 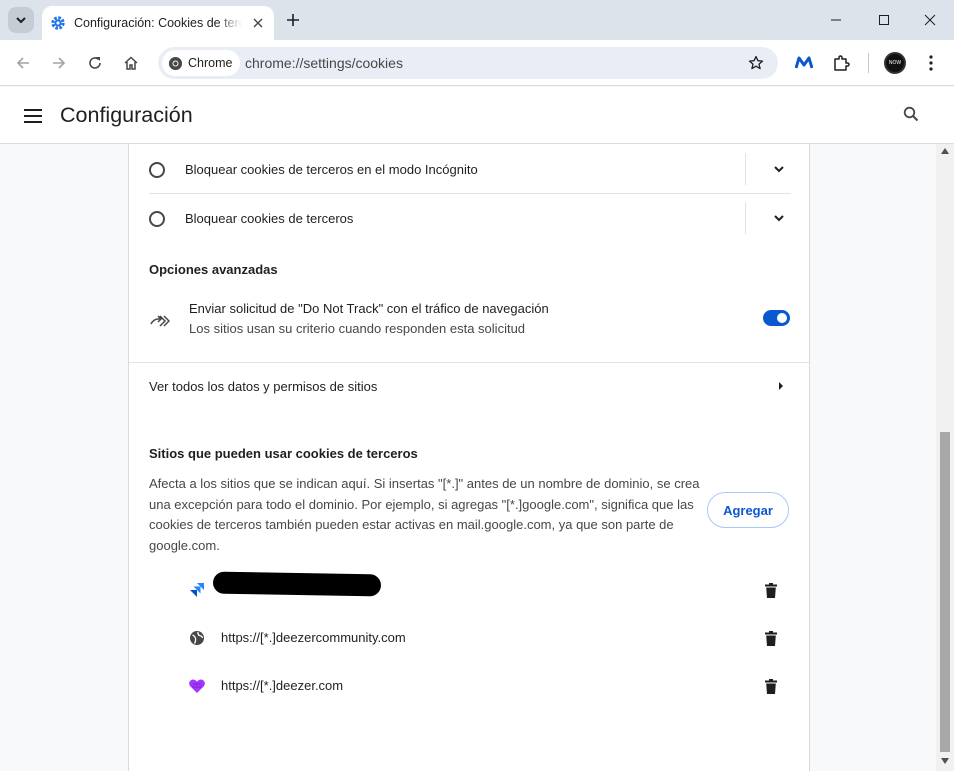 I want to click on search-icon, so click(x=911, y=114).